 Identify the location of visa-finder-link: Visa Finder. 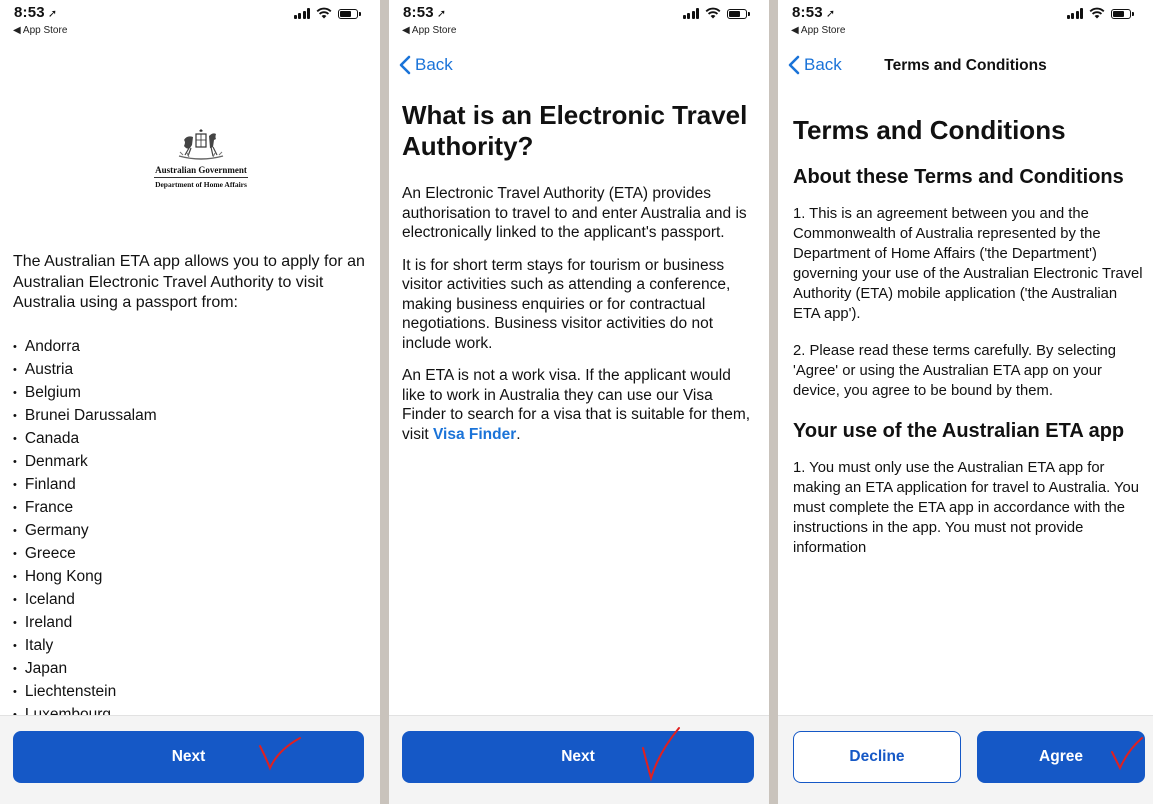
(474, 434).